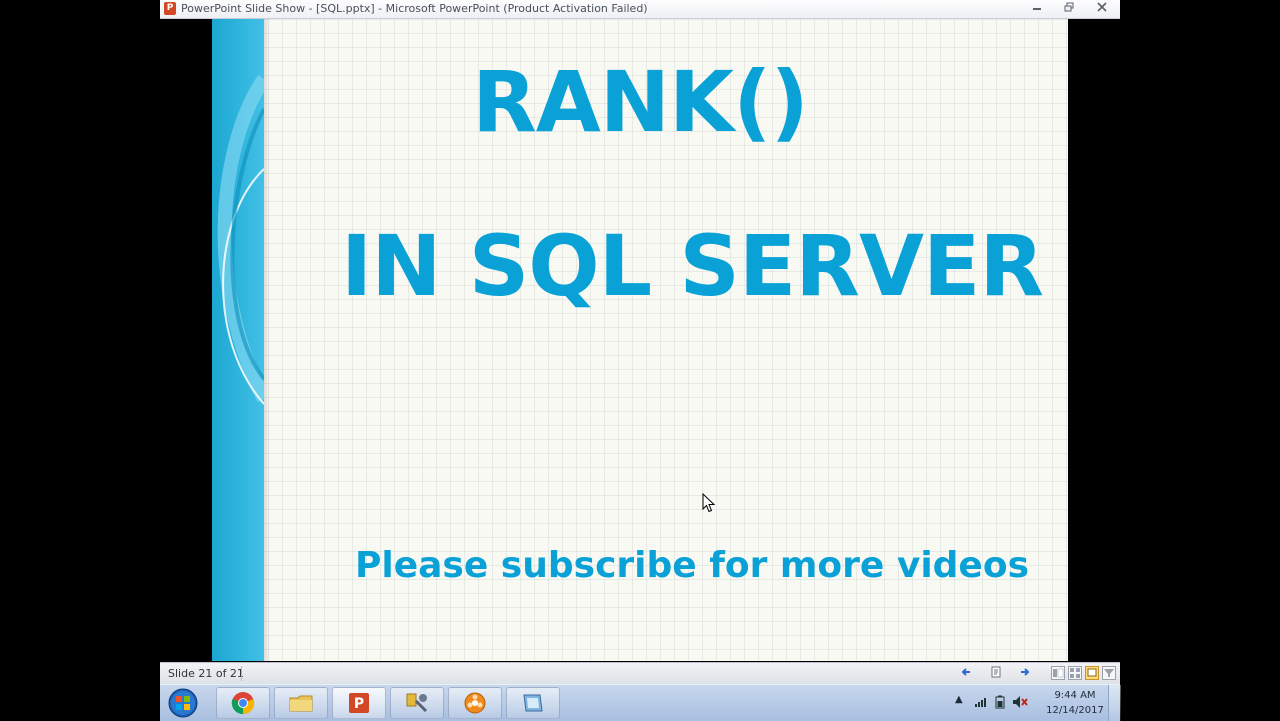 The width and height of the screenshot is (1280, 721). I want to click on slide-menu-button, so click(996, 673).